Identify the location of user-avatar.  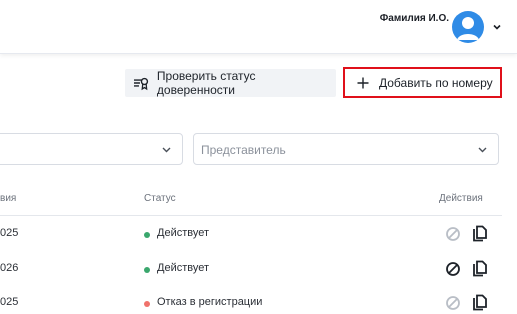
(468, 27).